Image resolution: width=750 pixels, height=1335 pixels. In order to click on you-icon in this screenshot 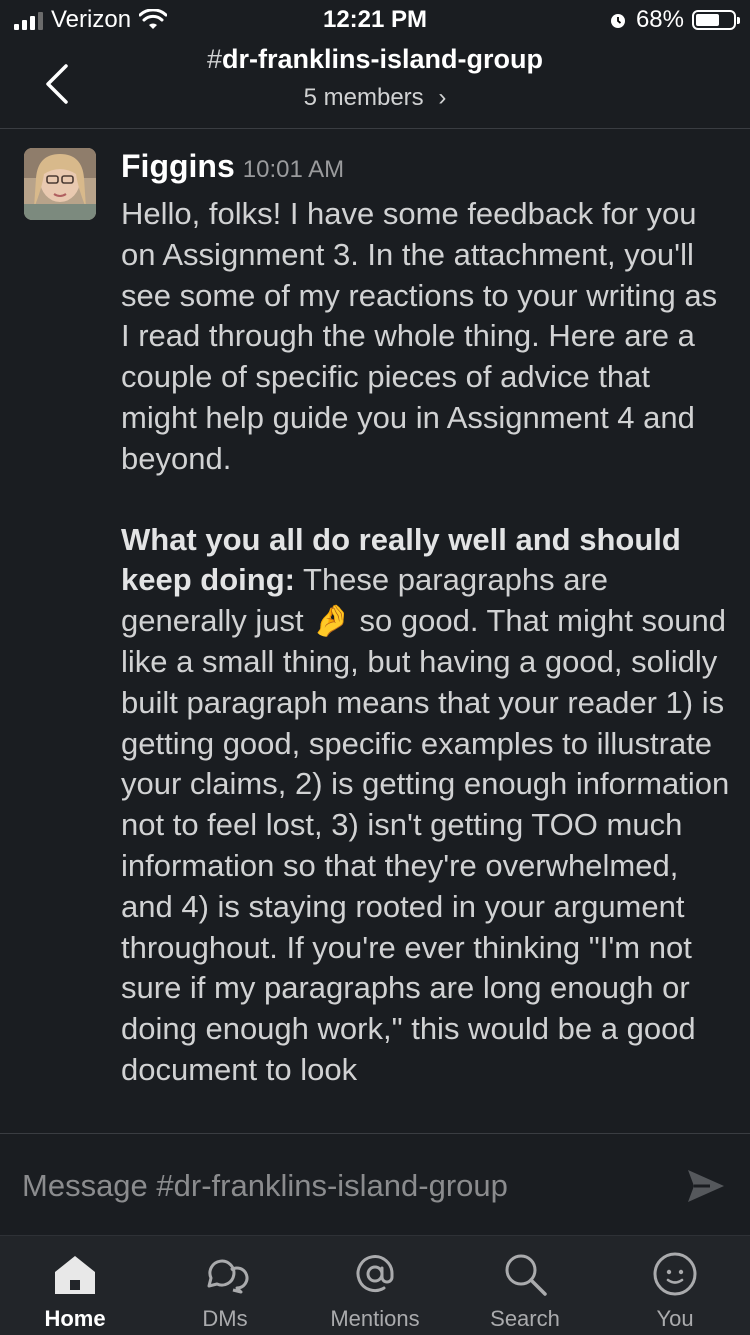, I will do `click(675, 1274)`.